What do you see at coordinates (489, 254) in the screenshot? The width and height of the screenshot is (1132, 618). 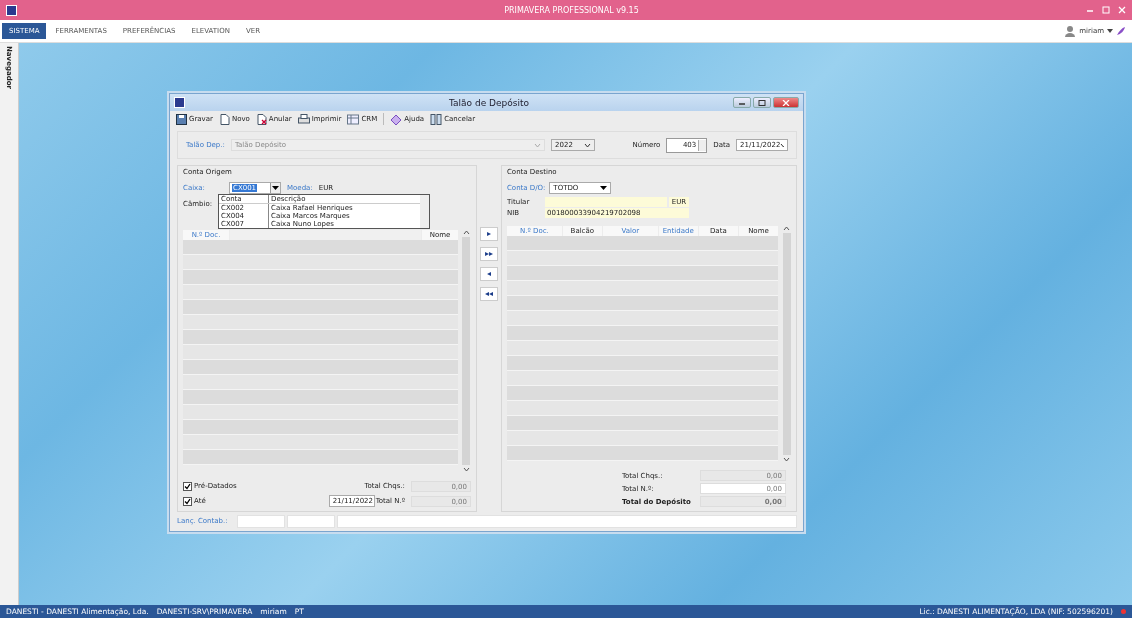 I see `move-button: ▸▸` at bounding box center [489, 254].